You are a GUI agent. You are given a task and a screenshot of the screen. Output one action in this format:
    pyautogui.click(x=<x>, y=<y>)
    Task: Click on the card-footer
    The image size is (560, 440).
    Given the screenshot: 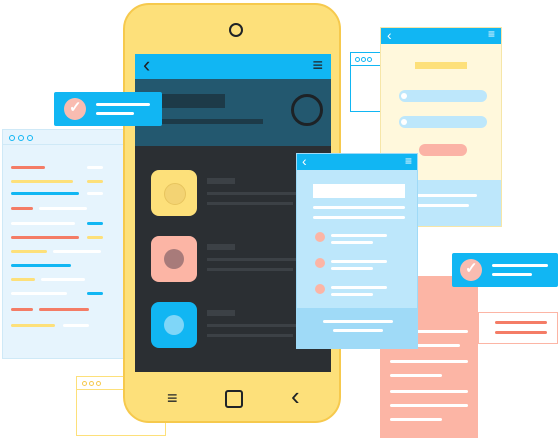 What is the action you would take?
    pyautogui.click(x=357, y=328)
    